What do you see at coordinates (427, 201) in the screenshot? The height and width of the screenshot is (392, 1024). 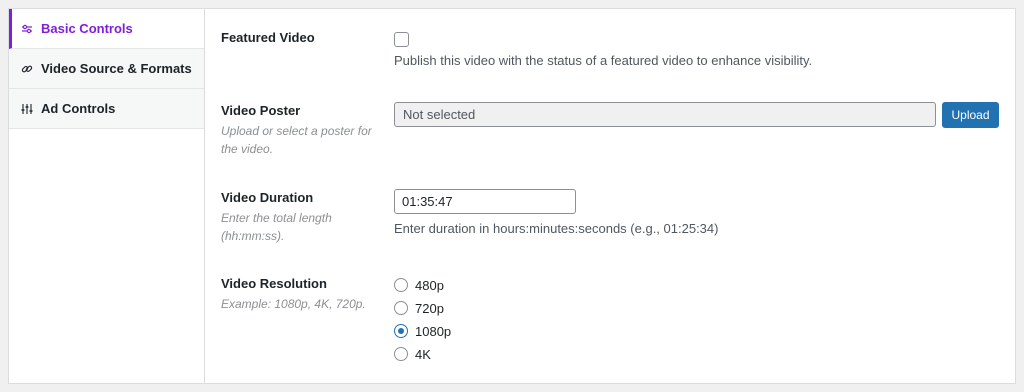 I see `video-duration-value: 01:35:47` at bounding box center [427, 201].